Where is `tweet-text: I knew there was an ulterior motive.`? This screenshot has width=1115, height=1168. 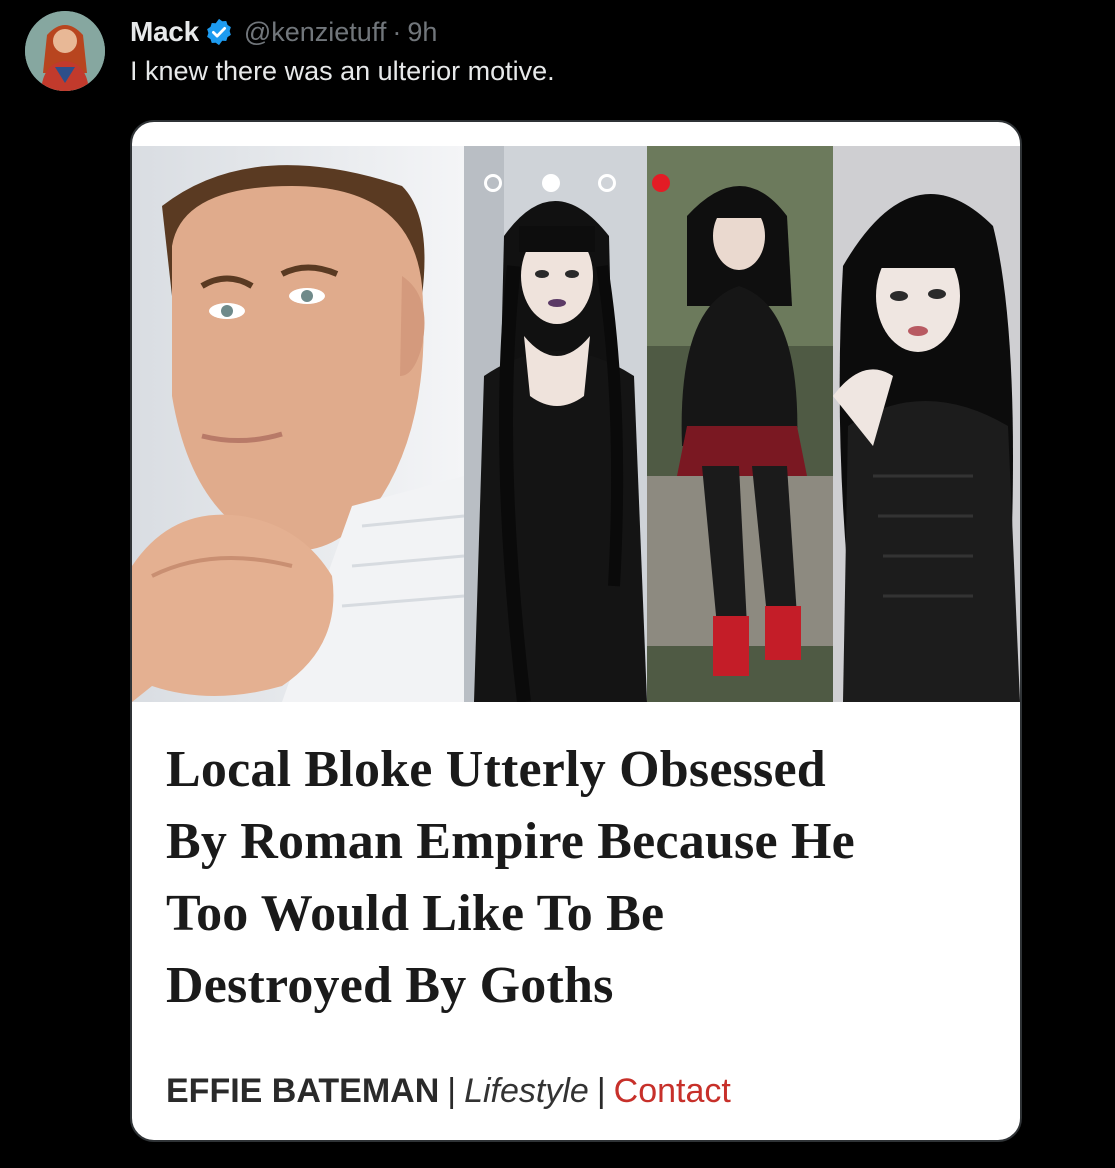 tweet-text: I knew there was an ulterior motive. is located at coordinates (342, 71).